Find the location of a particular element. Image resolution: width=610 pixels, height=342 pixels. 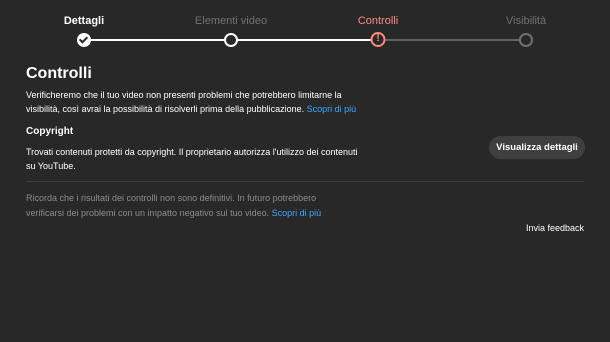

step-label-visibilita: Visibilità is located at coordinates (526, 21).